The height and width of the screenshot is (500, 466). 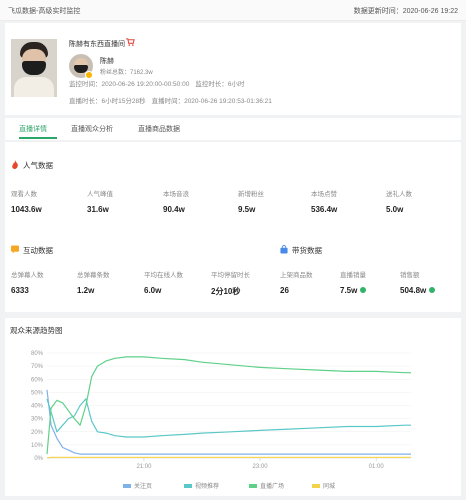 I want to click on update-time: 数据更新时间：2020-06-26 19:22, so click(x=405, y=11).